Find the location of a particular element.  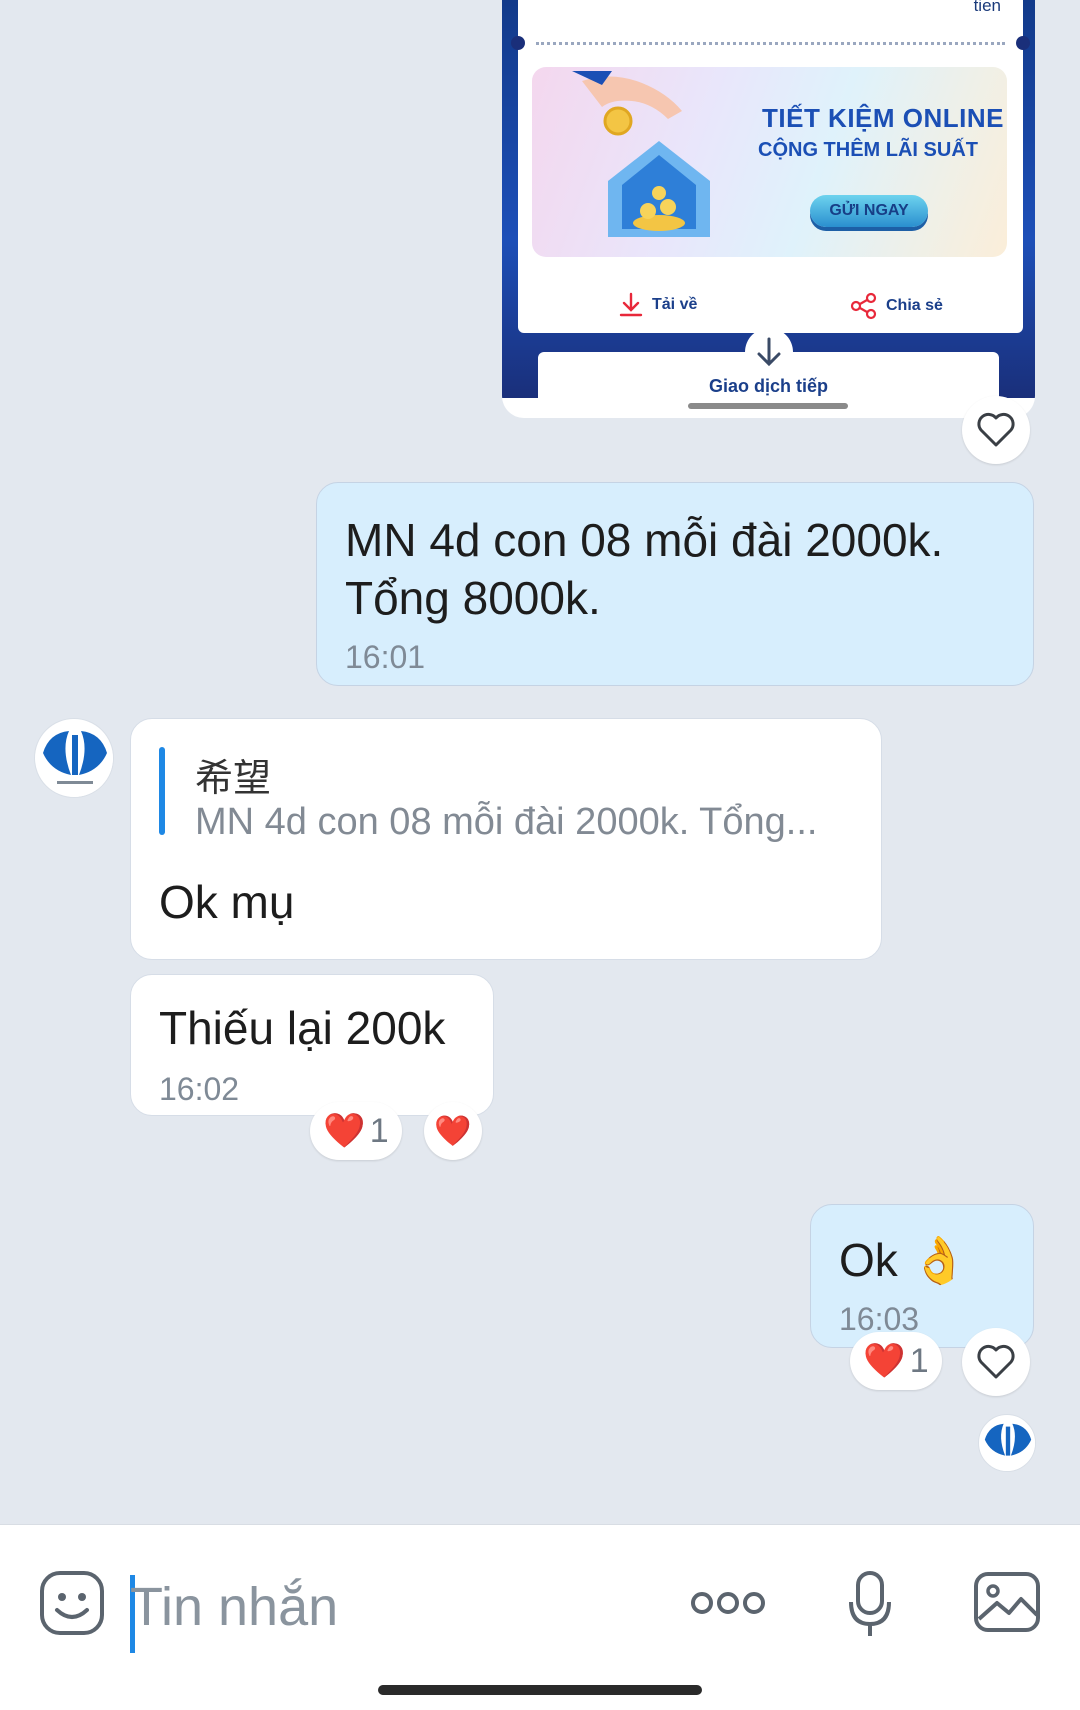

message-composer: Tin nhắn is located at coordinates (540, 1617).